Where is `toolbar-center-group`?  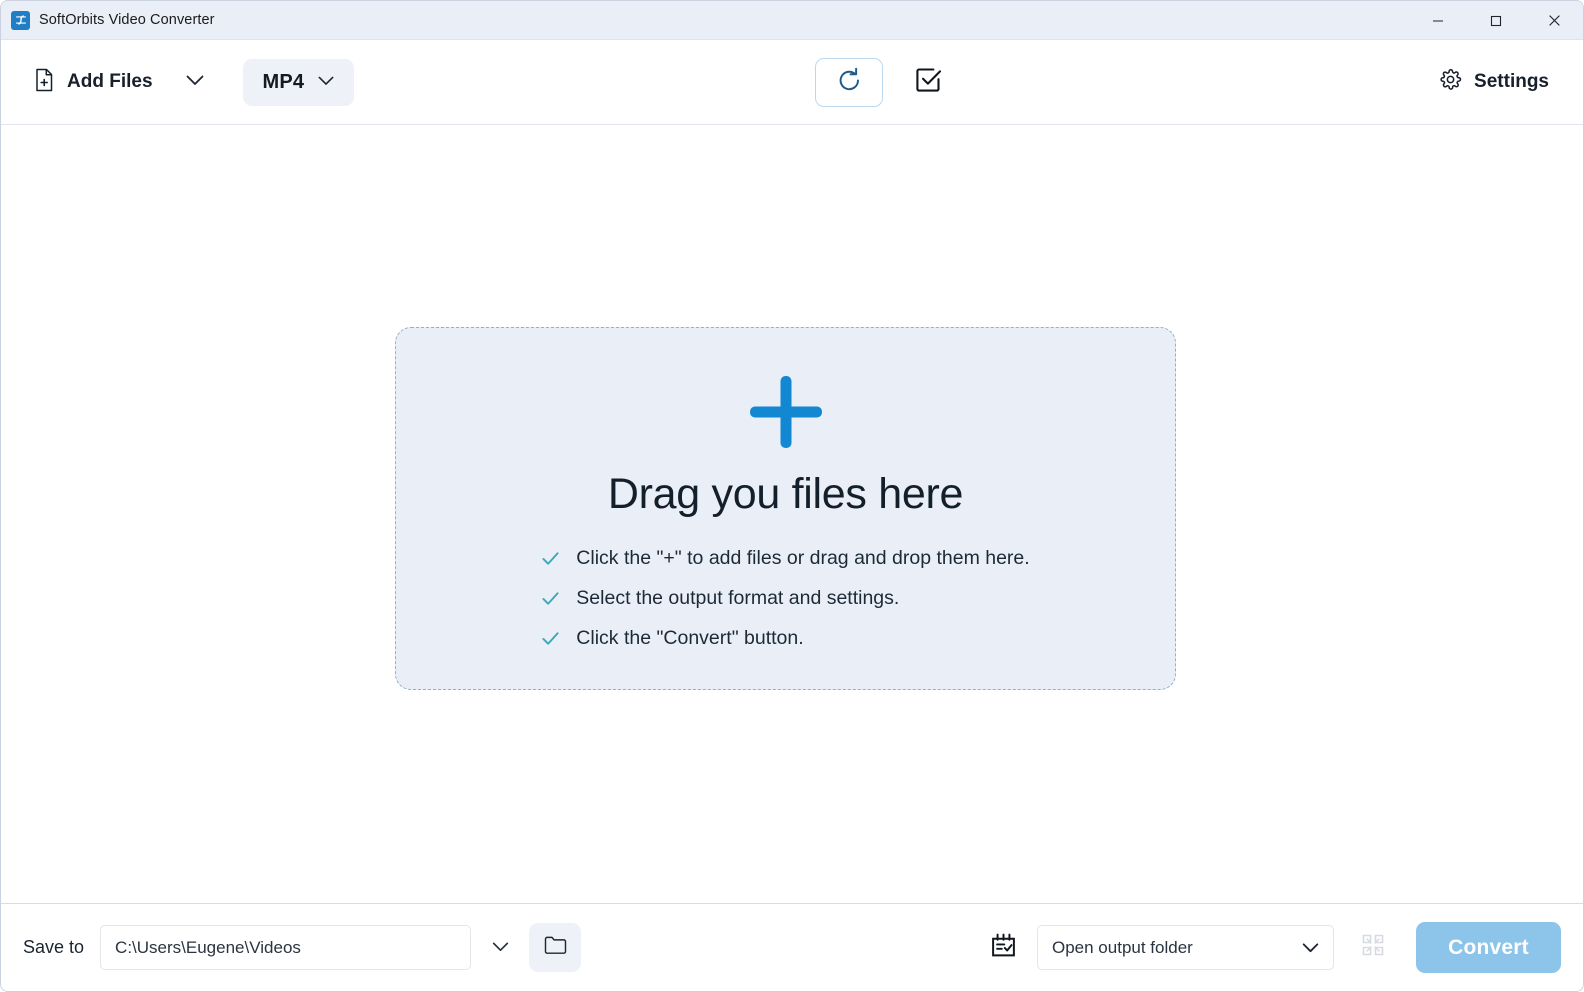
toolbar-center-group is located at coordinates (883, 82).